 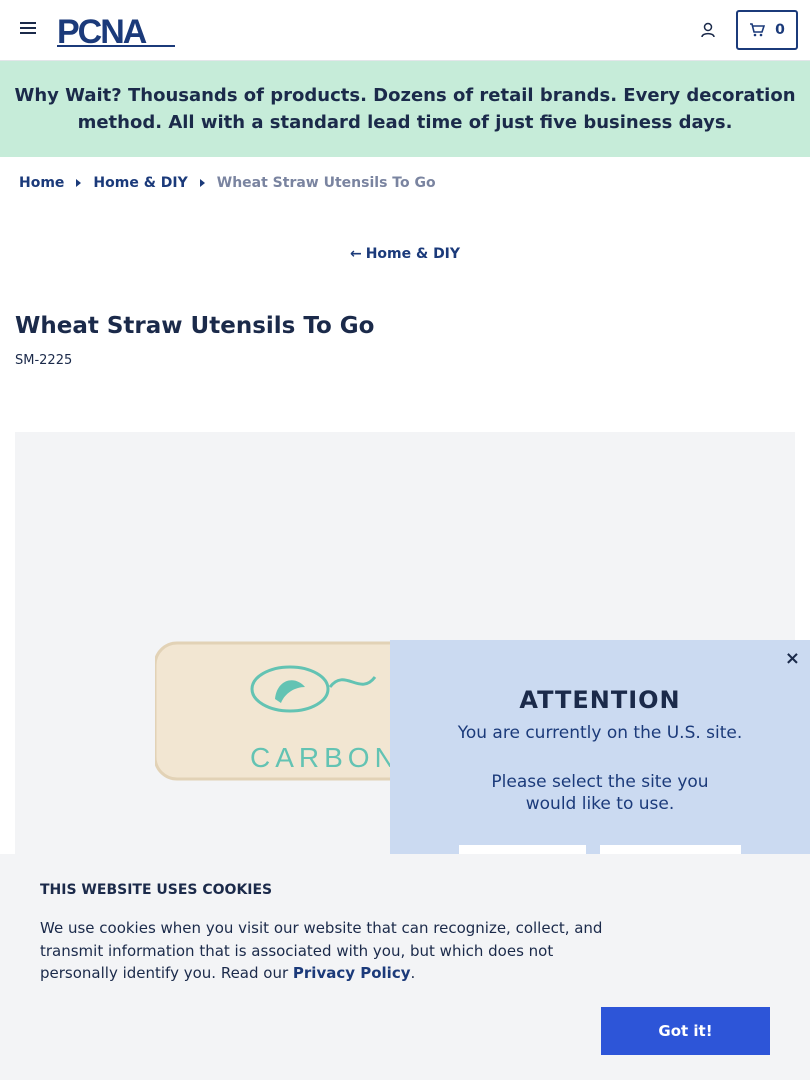 What do you see at coordinates (41, 183) in the screenshot?
I see `breadcrumb-home: Home` at bounding box center [41, 183].